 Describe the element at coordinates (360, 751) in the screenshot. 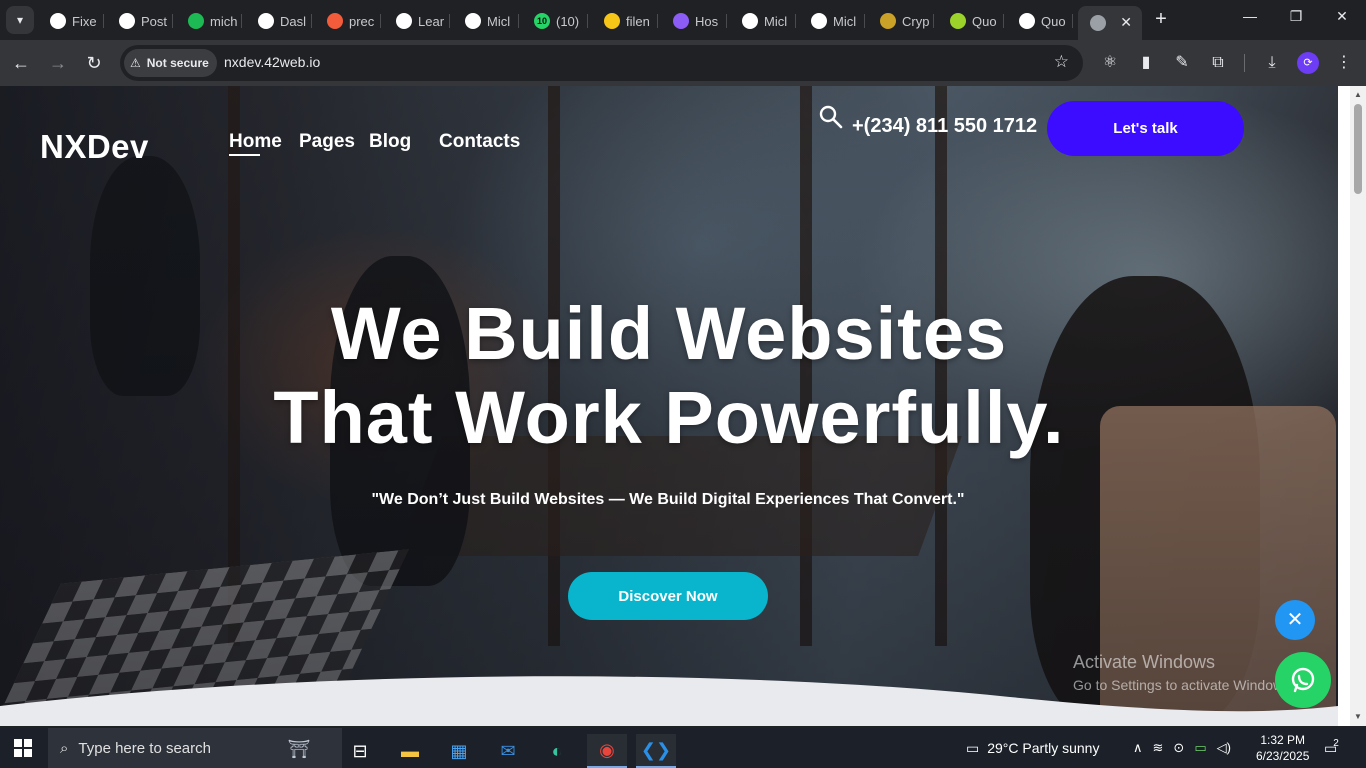

I see `task-view-icon: ⊟` at that location.